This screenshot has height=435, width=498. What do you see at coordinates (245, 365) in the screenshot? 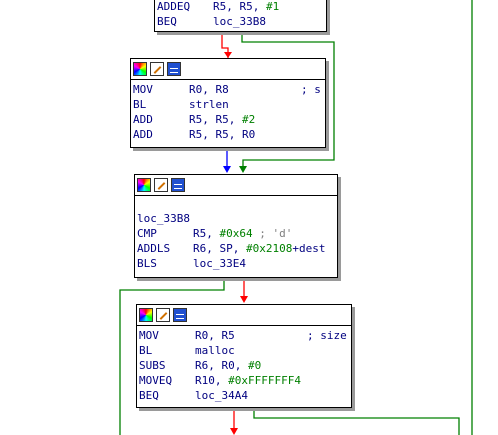
I see `asm-line: SUBS R6, R0, #0` at bounding box center [245, 365].